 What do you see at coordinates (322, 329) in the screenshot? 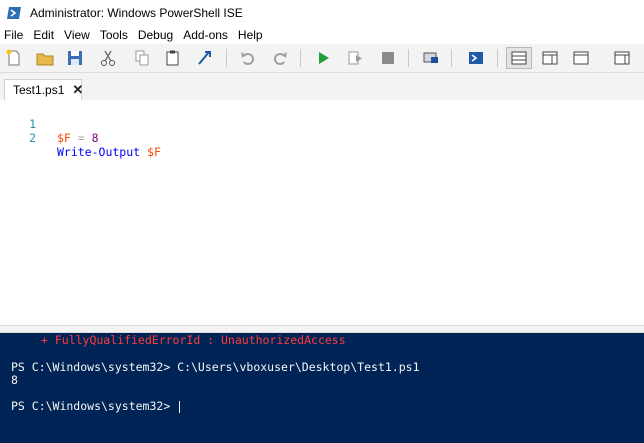
I see `pane-splitter` at bounding box center [322, 329].